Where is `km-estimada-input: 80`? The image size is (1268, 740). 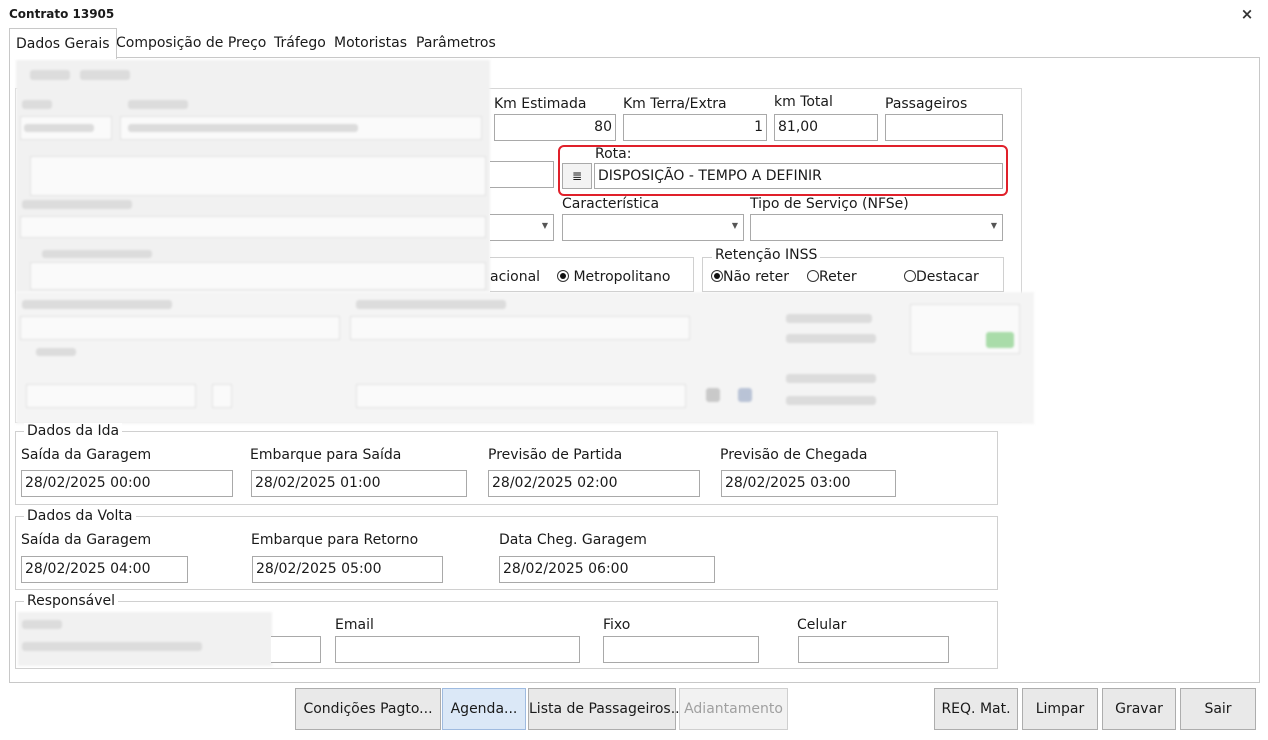 km-estimada-input: 80 is located at coordinates (555, 127).